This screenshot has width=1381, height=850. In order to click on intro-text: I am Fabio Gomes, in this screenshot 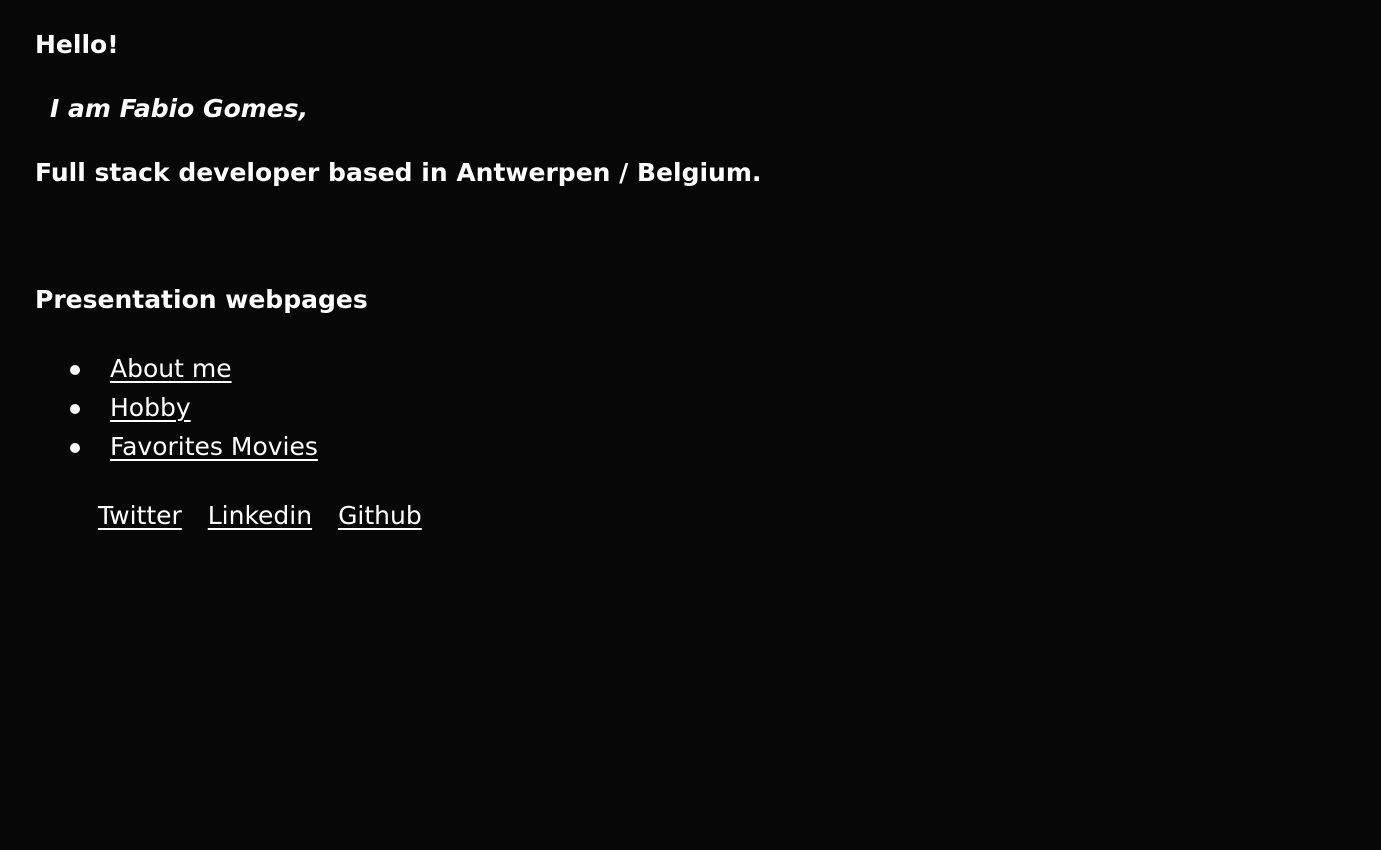, I will do `click(179, 108)`.